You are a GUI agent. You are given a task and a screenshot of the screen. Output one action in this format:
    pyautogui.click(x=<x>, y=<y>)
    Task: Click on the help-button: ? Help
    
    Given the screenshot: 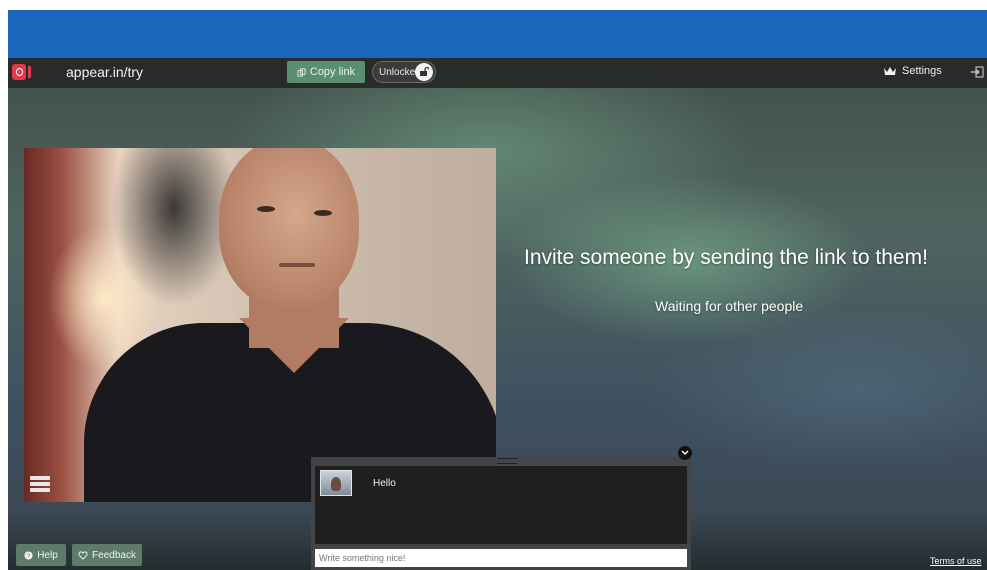 What is the action you would take?
    pyautogui.click(x=41, y=555)
    